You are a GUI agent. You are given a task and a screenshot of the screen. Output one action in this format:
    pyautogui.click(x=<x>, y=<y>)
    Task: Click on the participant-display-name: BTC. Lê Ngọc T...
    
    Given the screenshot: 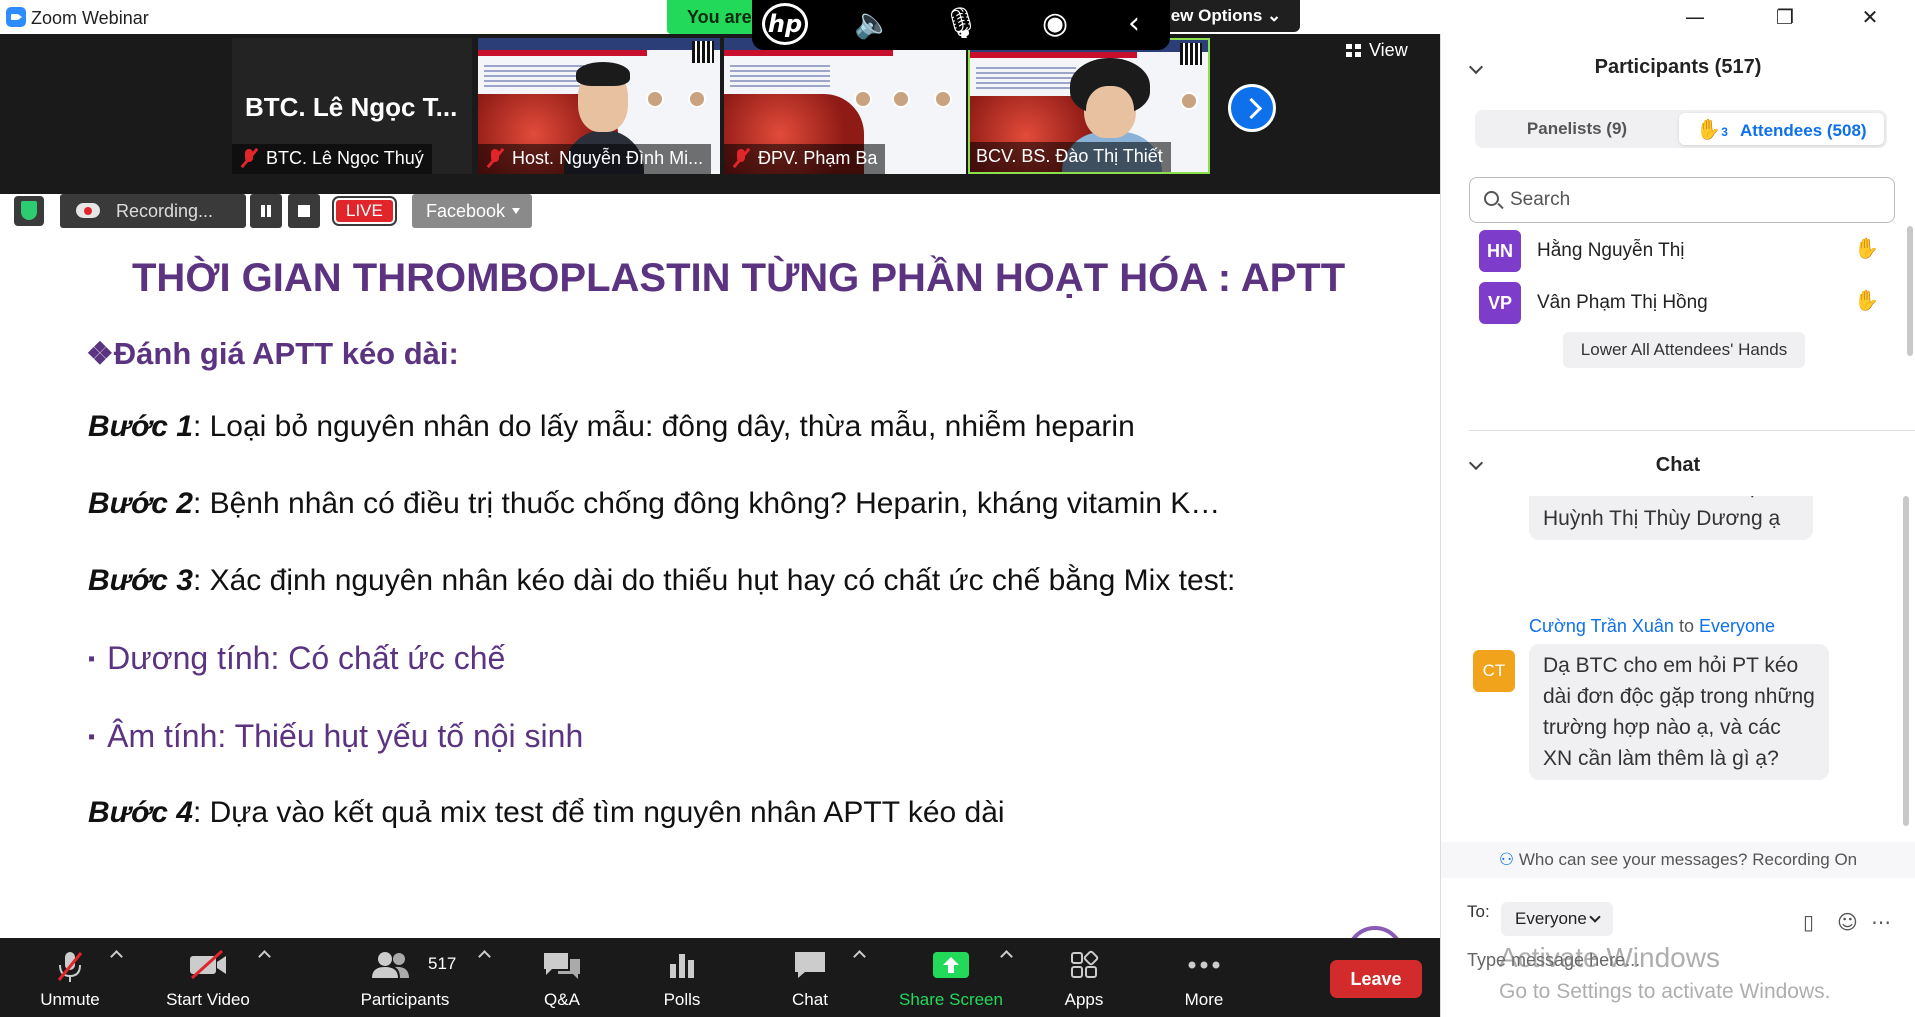 What is the action you would take?
    pyautogui.click(x=351, y=107)
    